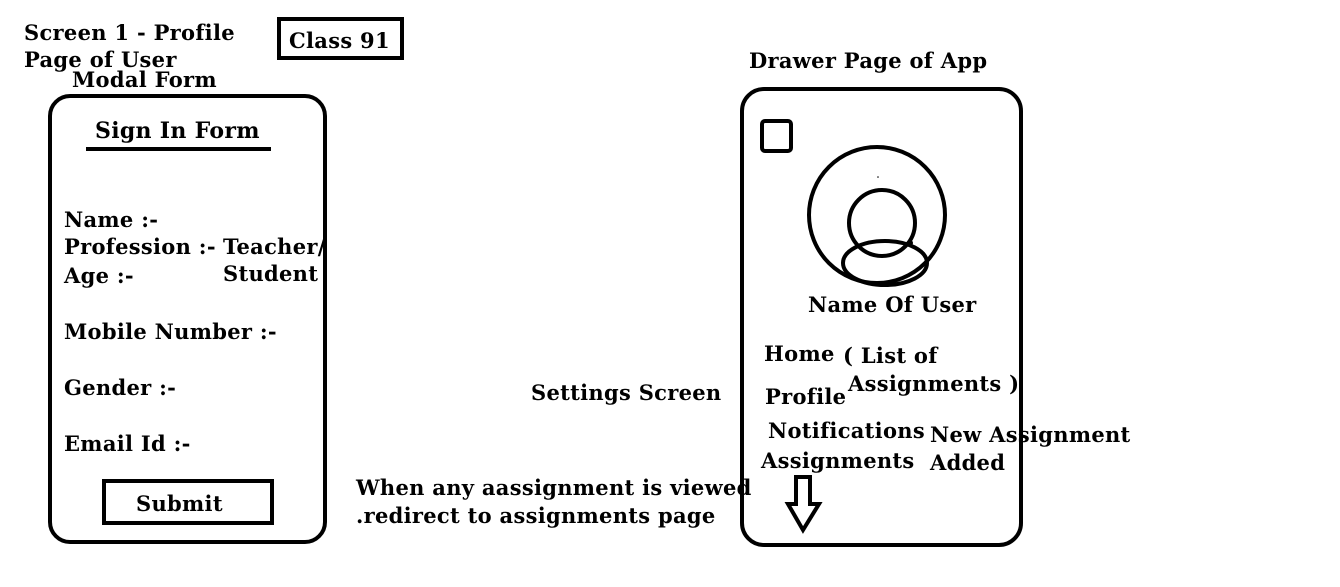 This screenshot has height=587, width=1340. What do you see at coordinates (274, 247) in the screenshot?
I see `profession-option-1: Teacher/` at bounding box center [274, 247].